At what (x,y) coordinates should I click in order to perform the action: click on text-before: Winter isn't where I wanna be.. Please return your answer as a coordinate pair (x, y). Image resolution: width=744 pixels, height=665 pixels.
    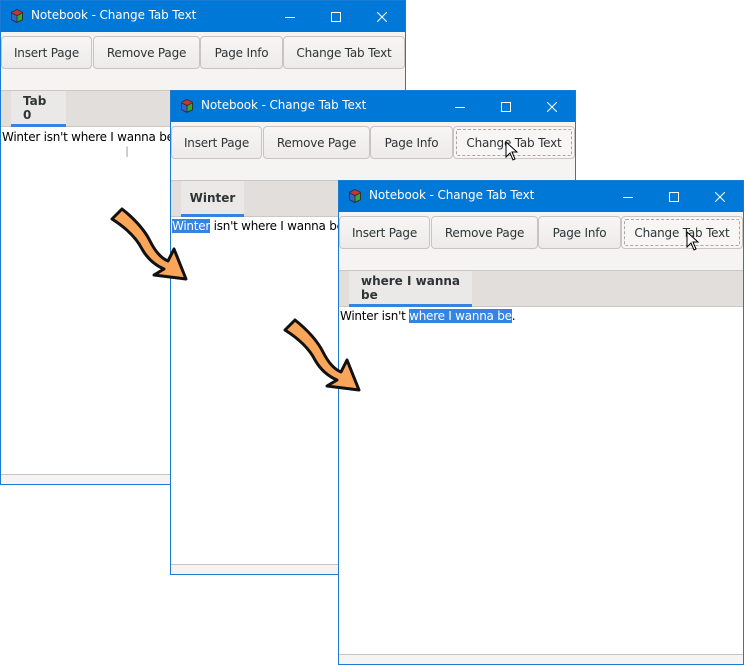
    Looking at the image, I should click on (90, 137).